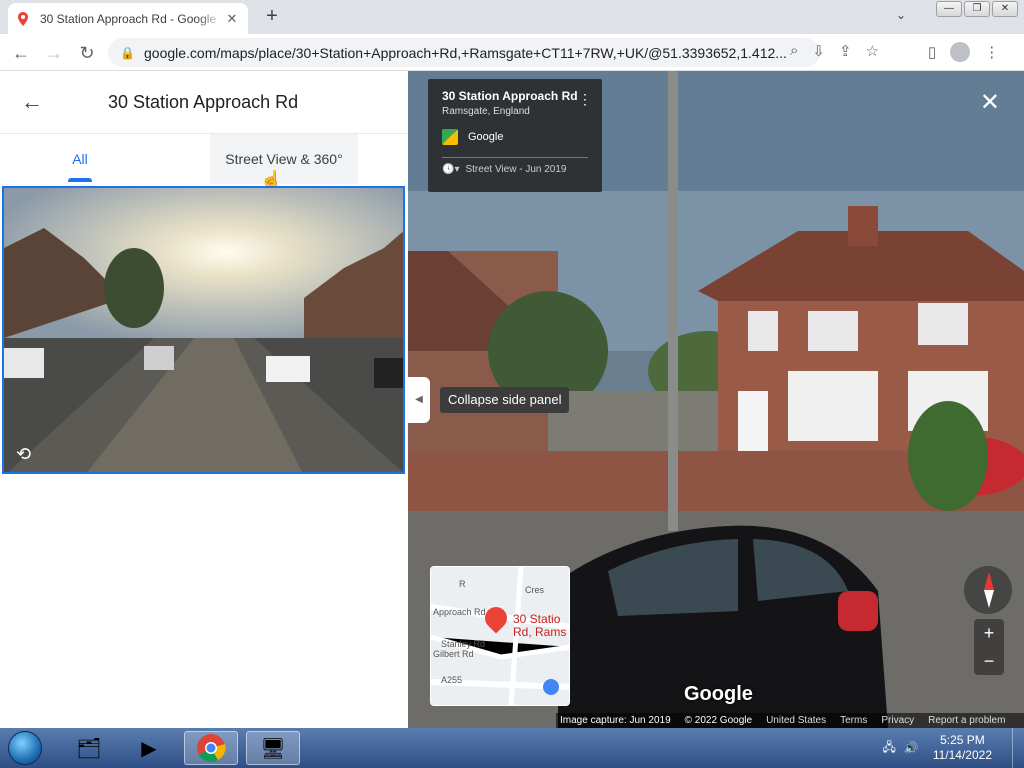 The width and height of the screenshot is (1024, 768). I want to click on profile-avatar, so click(960, 52).